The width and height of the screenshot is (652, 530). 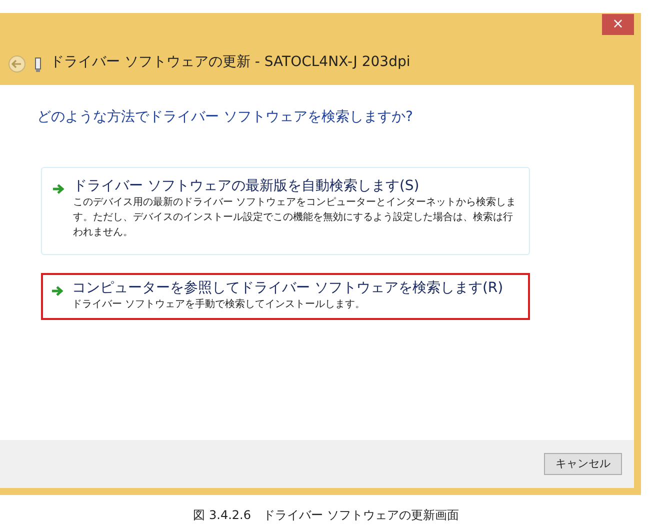 I want to click on option-link: ドライバー ソフトウェアの最新版を自動検索します(S) このデバイス用の最新のドライバー ソフトウェアをコンピューターとインターネットから検索します。ただし、デバイスのインストール設定でこの機能を無効にするよう設定した場合は、検索は行われません。, so click(x=285, y=211).